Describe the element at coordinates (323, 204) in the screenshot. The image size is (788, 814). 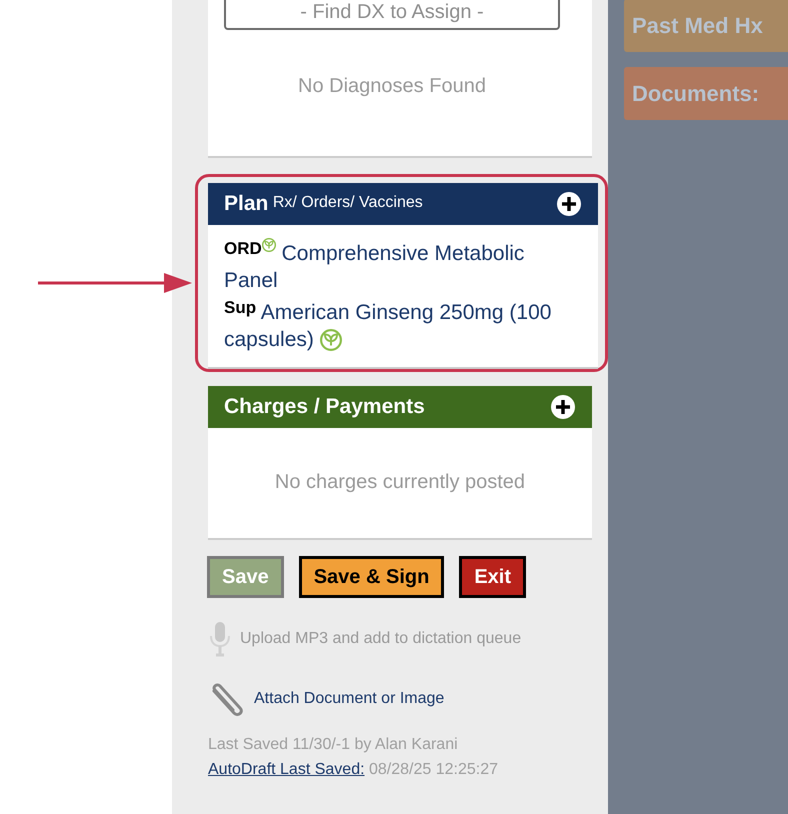
I see `plan-title: Plan Rx/ Orders/ Vaccines` at that location.